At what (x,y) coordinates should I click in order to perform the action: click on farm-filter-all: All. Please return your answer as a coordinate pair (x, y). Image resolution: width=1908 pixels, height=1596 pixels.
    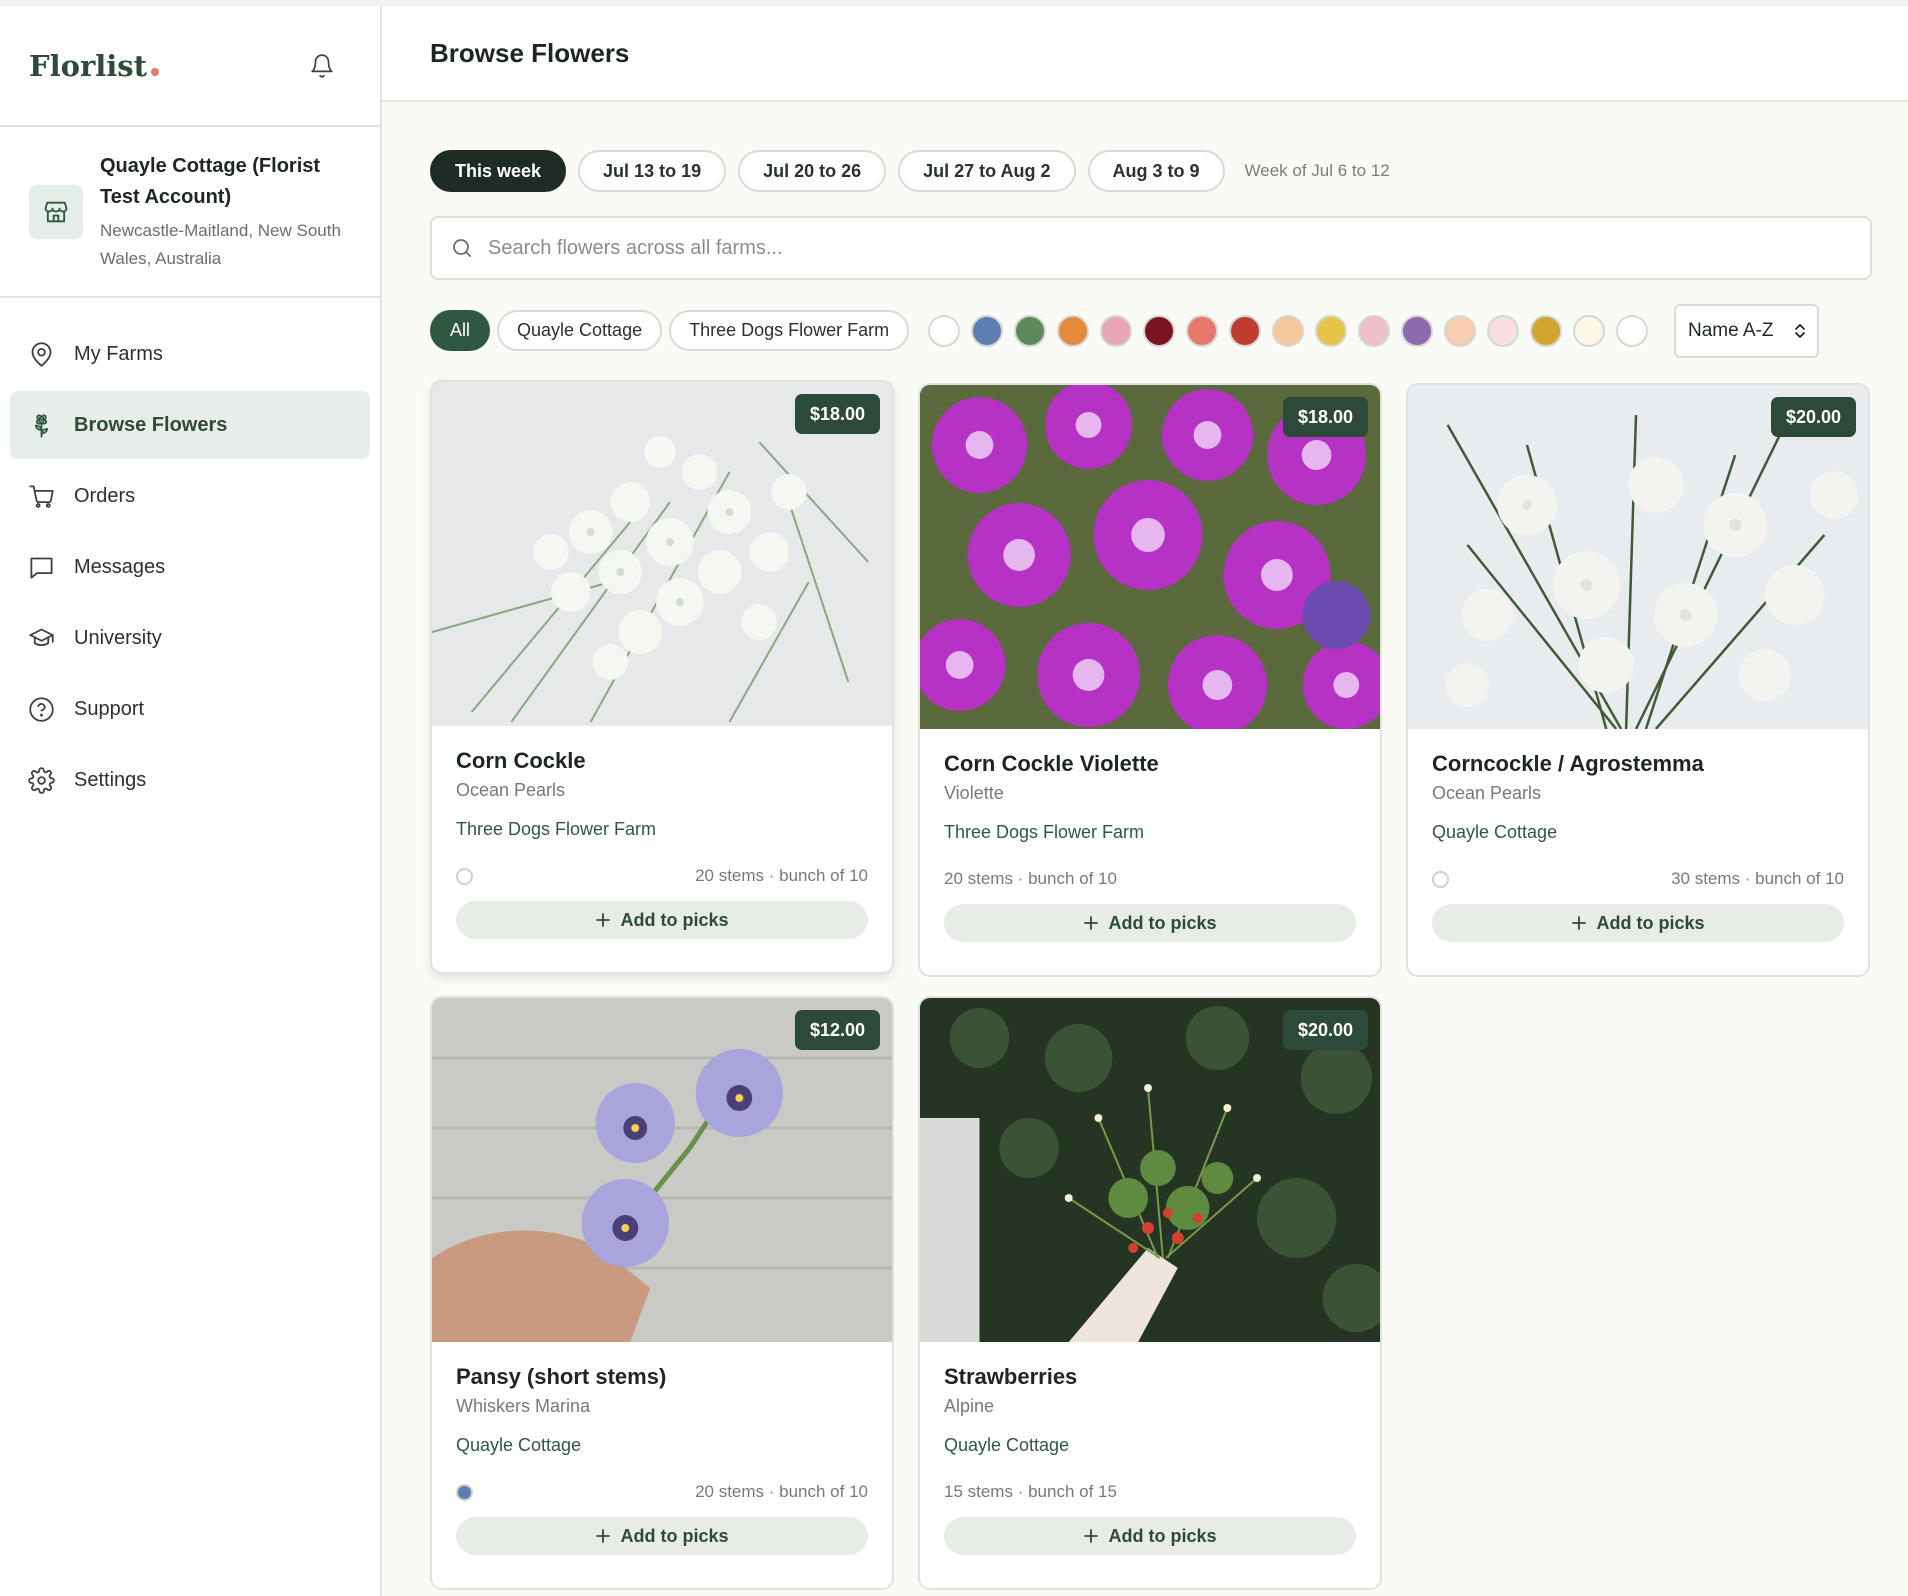
    Looking at the image, I should click on (460, 330).